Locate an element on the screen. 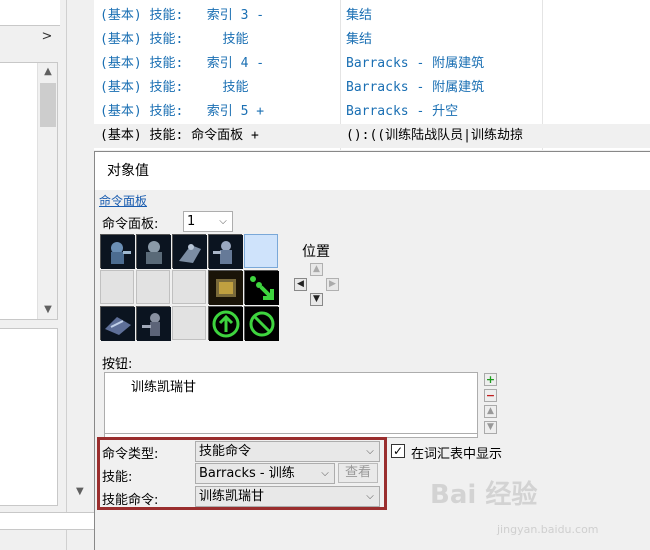  table-row: (基本) 技能: 技能 Barracks - 附属建筑 is located at coordinates (372, 88).